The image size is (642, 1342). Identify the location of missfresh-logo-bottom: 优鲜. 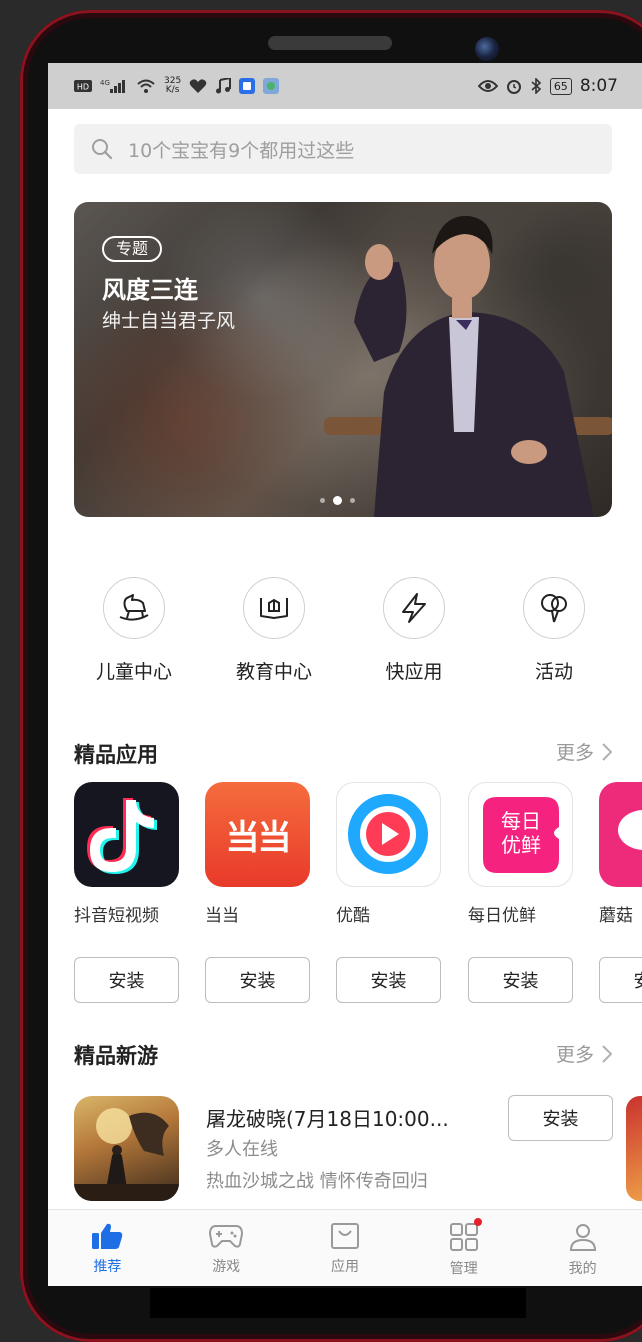
(521, 845).